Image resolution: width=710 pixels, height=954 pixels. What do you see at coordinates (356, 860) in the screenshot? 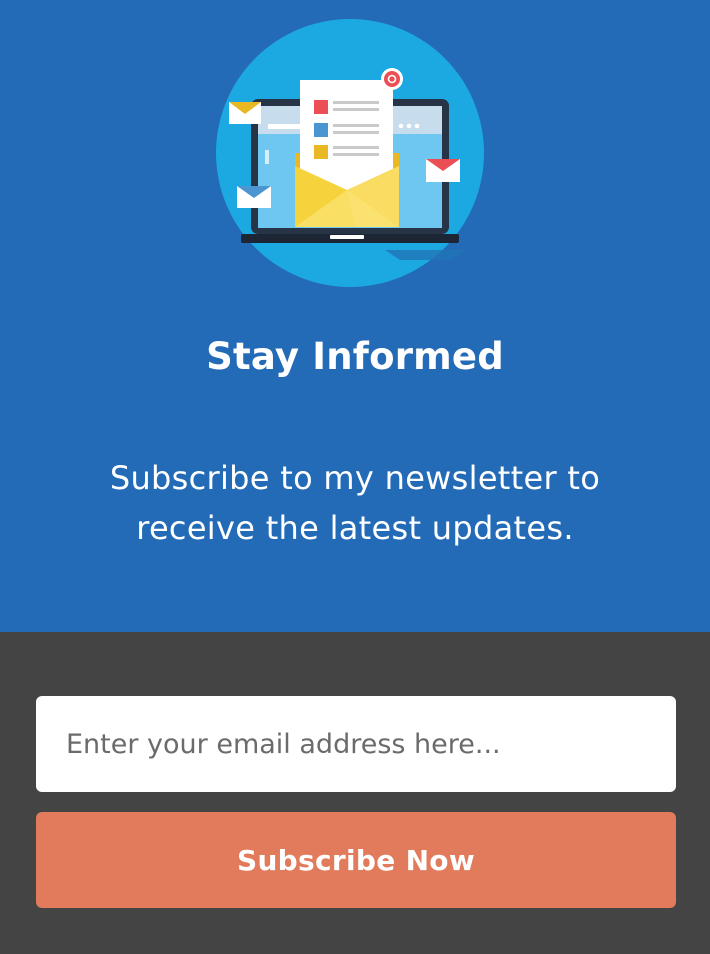
I see `subscribe-button: Subscribe Now` at bounding box center [356, 860].